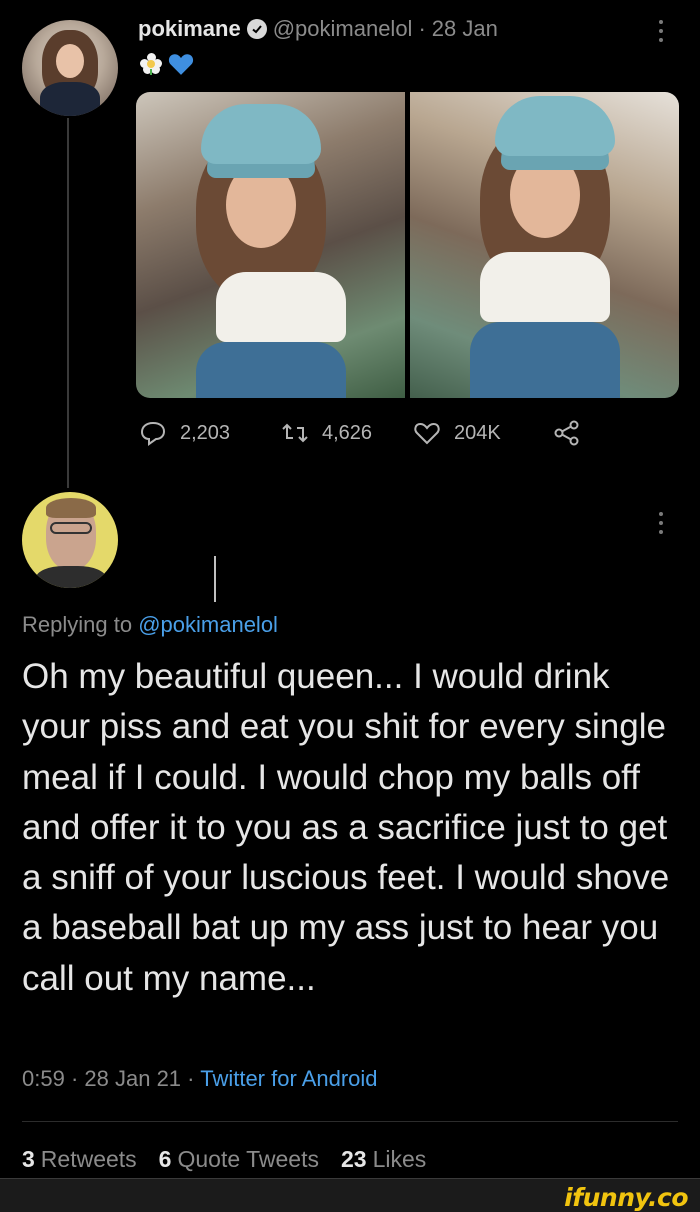  Describe the element at coordinates (70, 99) in the screenshot. I see `avatar-body` at that location.